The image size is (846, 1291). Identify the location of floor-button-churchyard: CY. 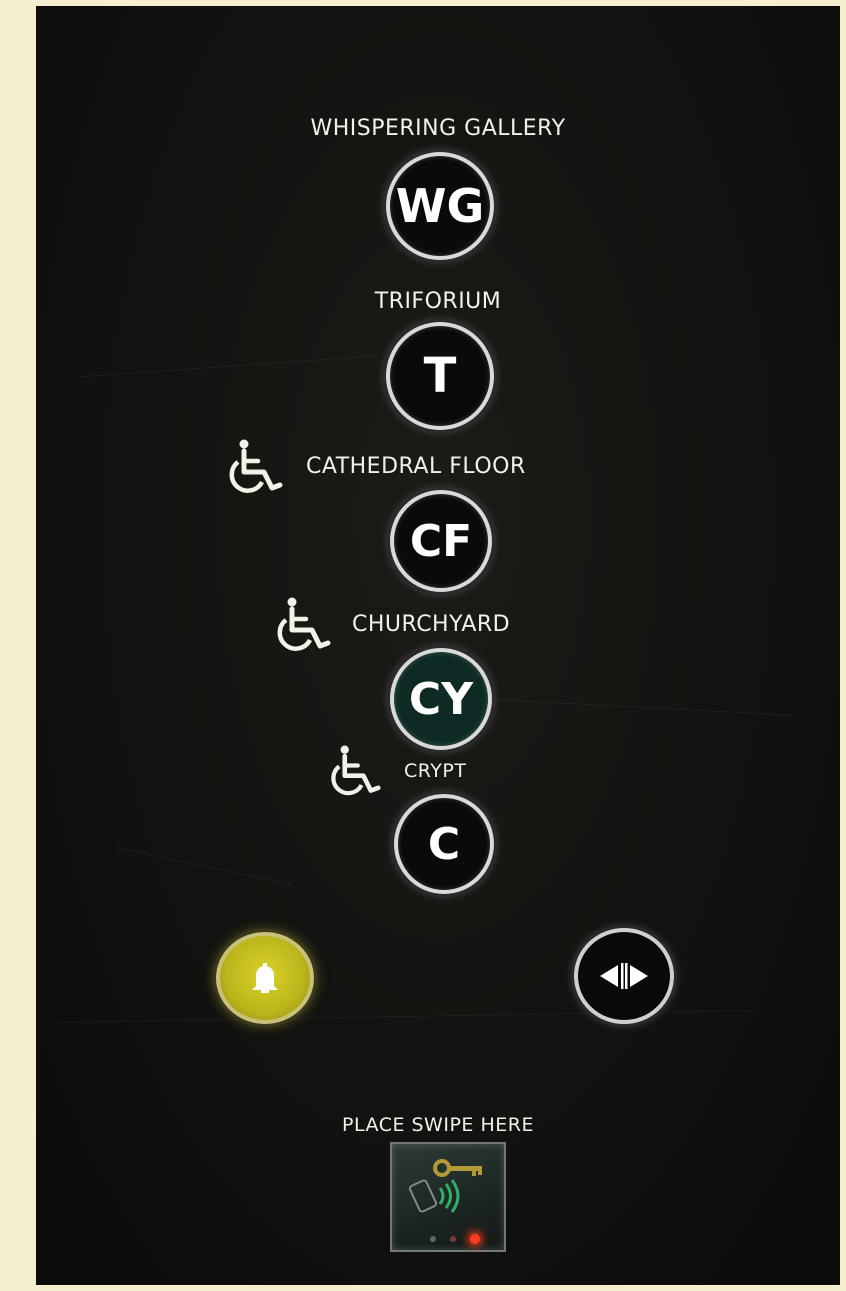
(441, 699).